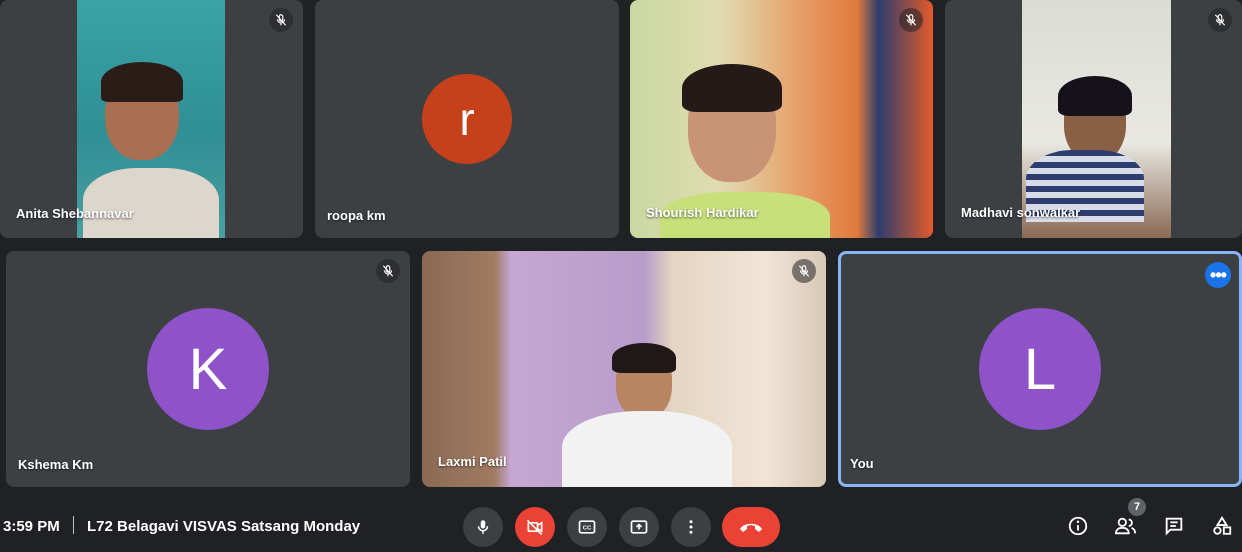 The image size is (1242, 552). I want to click on camera-off-icon, so click(534, 527).